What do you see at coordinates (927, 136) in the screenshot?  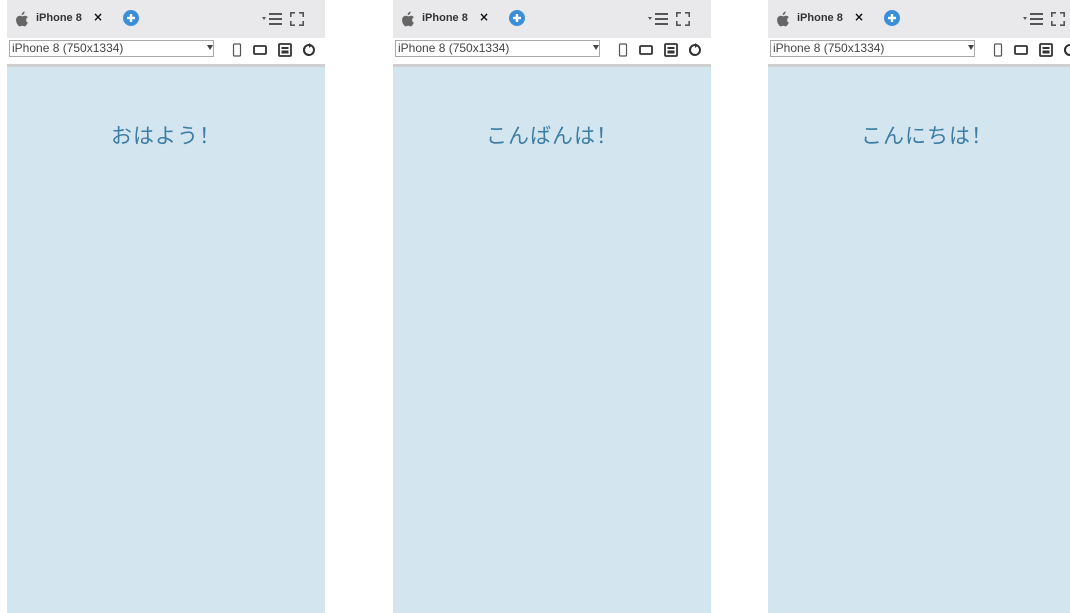 I see `greeting-text: こんにちは！` at bounding box center [927, 136].